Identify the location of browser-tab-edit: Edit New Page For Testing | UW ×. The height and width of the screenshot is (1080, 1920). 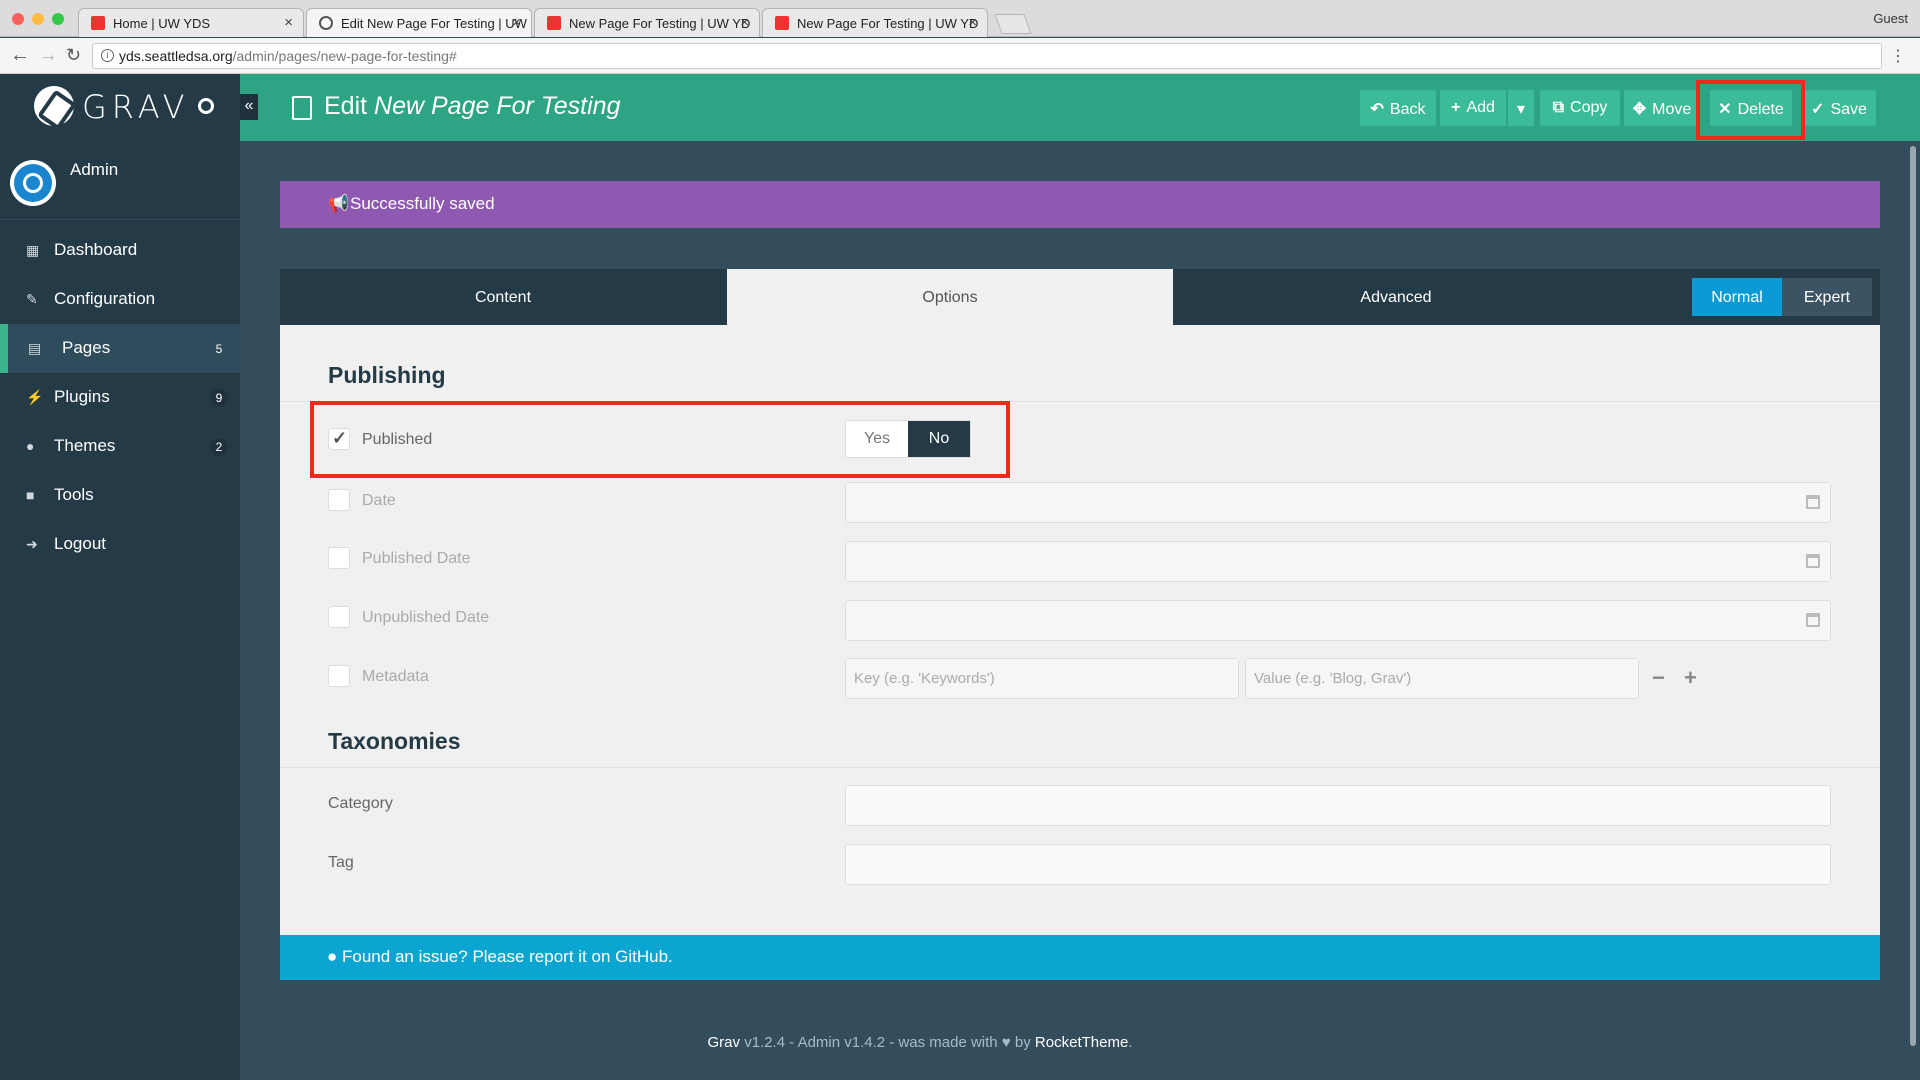
(419, 22).